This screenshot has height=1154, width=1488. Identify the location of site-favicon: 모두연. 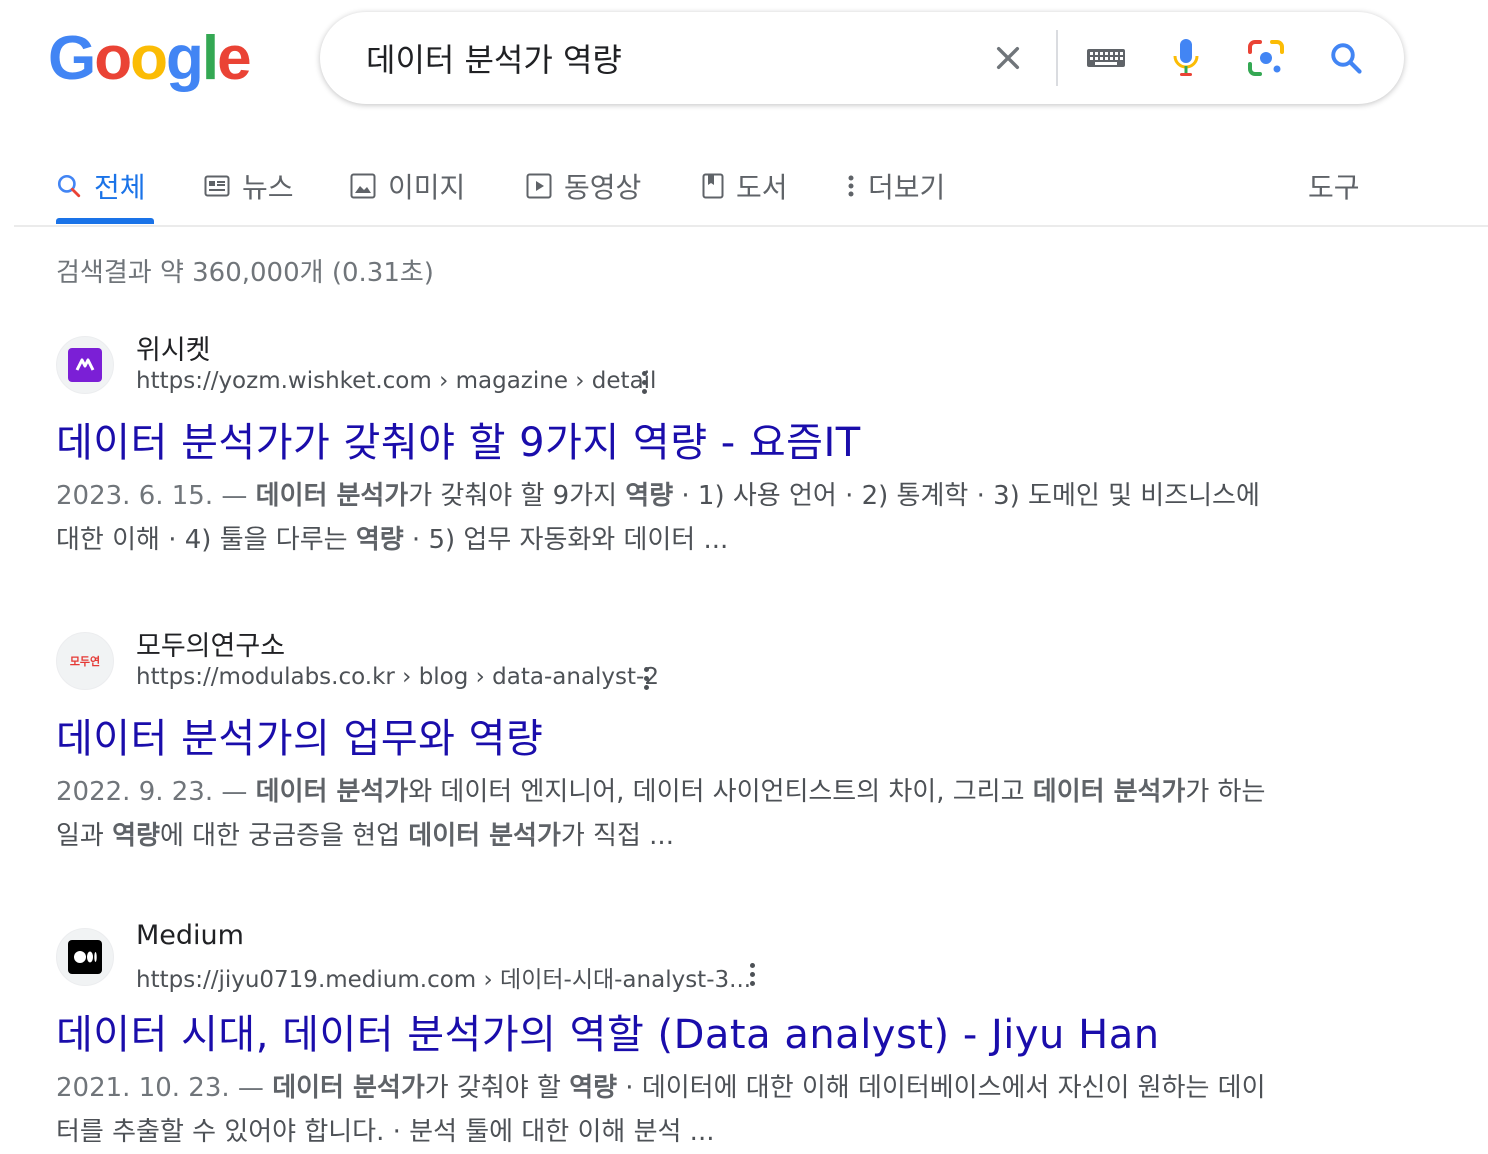
(85, 661).